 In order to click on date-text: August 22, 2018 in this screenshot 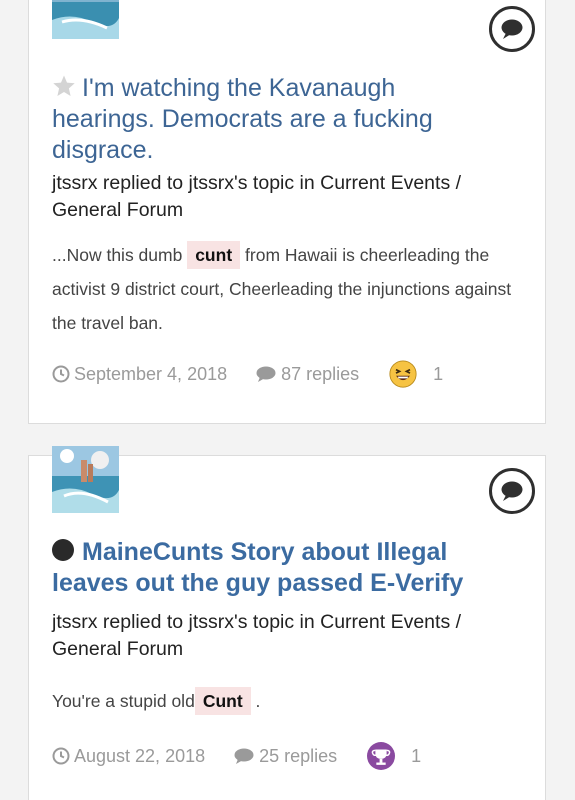, I will do `click(140, 755)`.